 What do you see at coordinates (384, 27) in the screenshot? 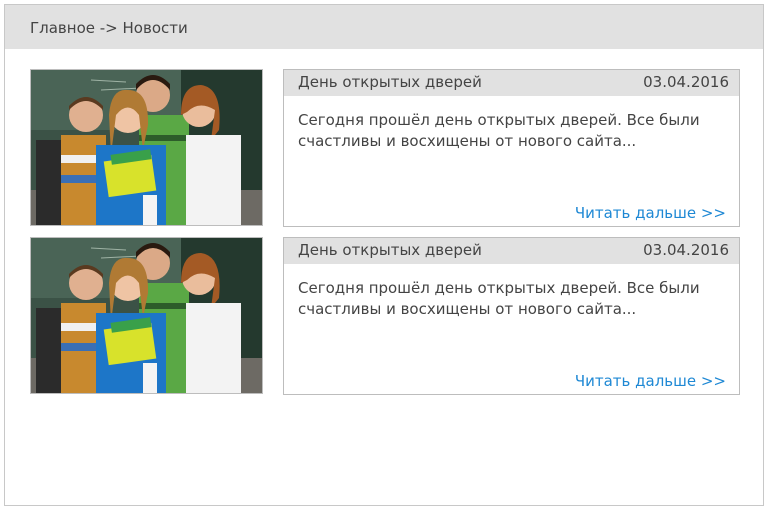
I see `breadcrumb-bar: Главное -> Новости` at bounding box center [384, 27].